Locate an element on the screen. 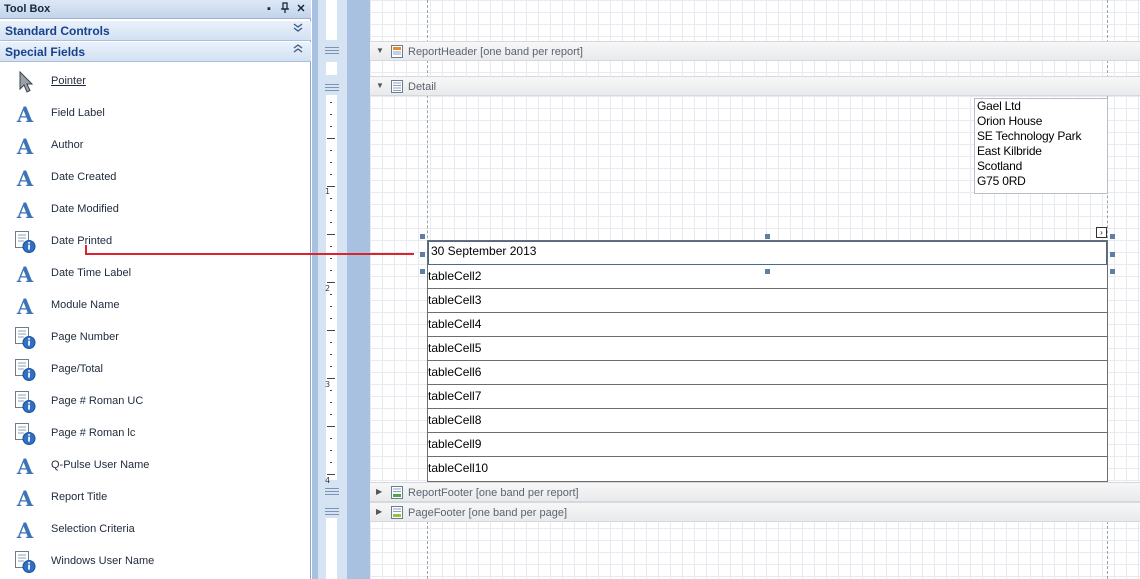 The image size is (1140, 579). table-cell-text: tableCell2 is located at coordinates (455, 276).